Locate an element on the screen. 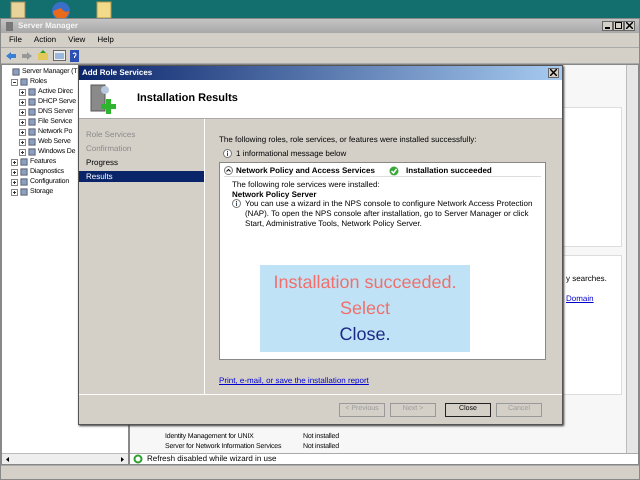 Image resolution: width=640 pixels, height=480 pixels. menu-item: View is located at coordinates (77, 40).